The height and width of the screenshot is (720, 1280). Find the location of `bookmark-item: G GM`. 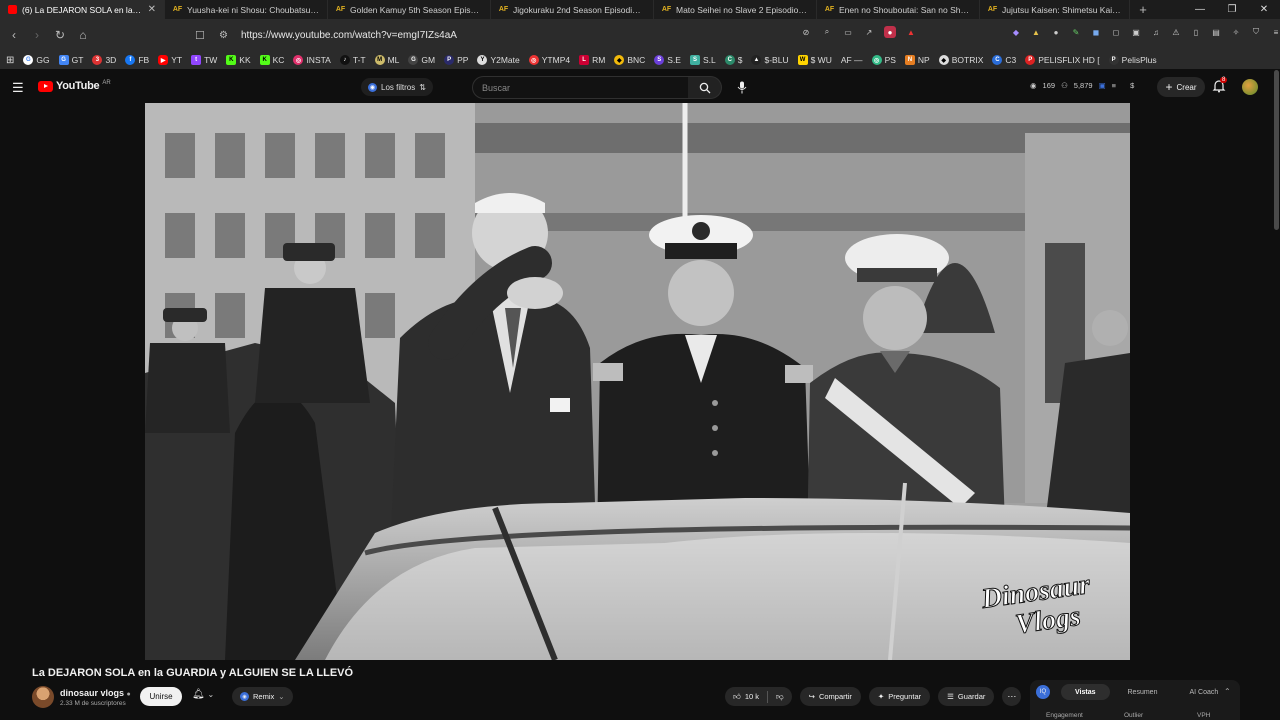

bookmark-item: G GM is located at coordinates (421, 60).